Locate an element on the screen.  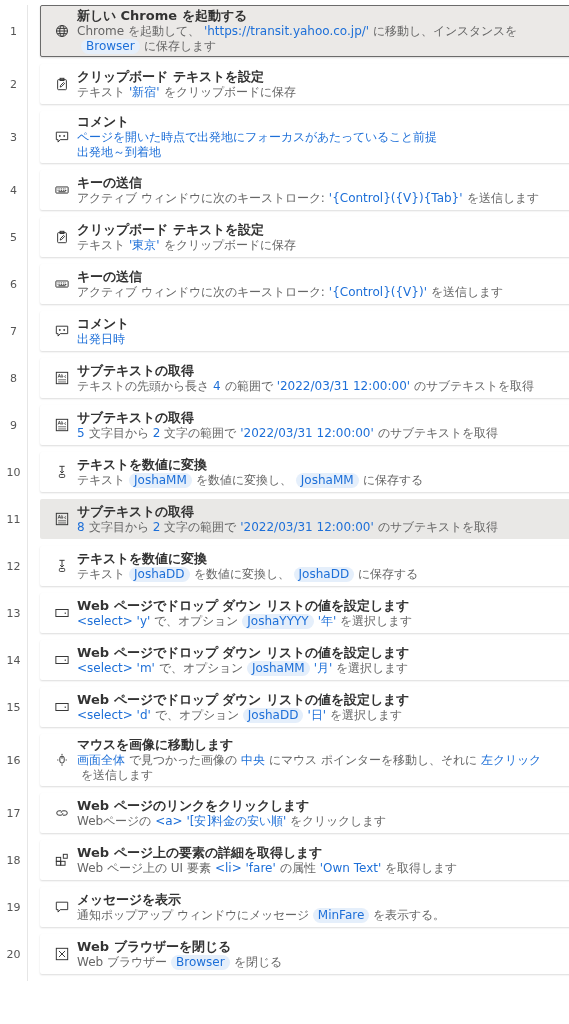
value-text: <select> 'd' is located at coordinates (114, 715).